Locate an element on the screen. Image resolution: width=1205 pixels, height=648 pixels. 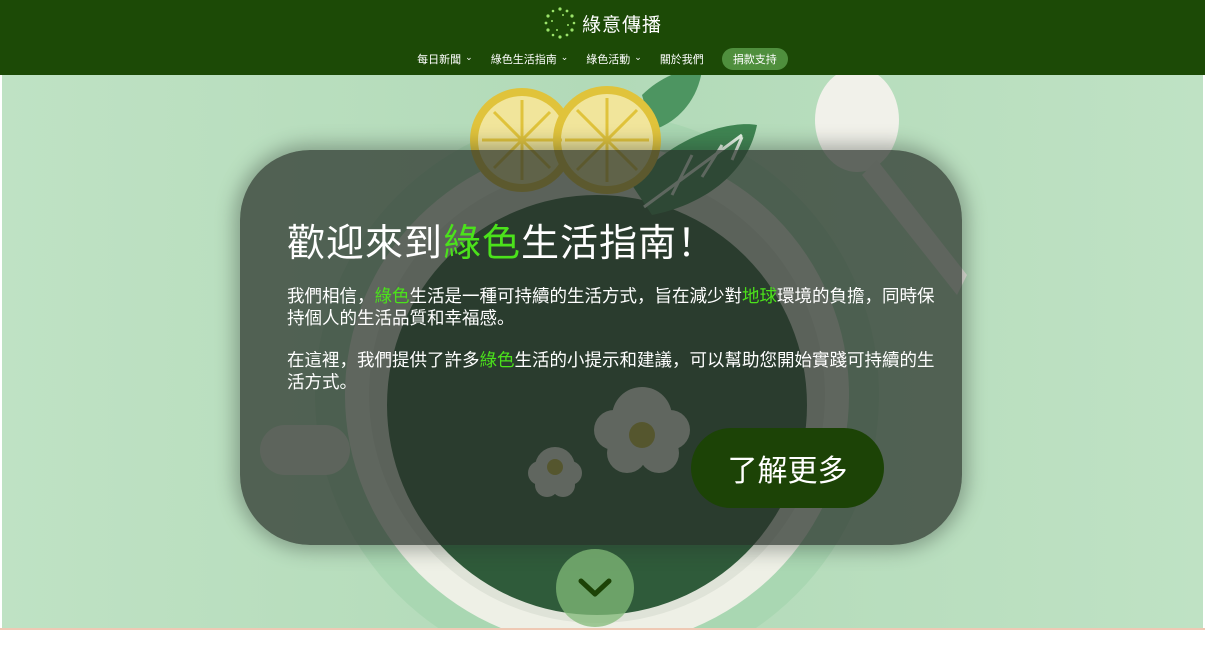
hero-title: 歡迎來到綠色生活指南！ is located at coordinates (501, 239).